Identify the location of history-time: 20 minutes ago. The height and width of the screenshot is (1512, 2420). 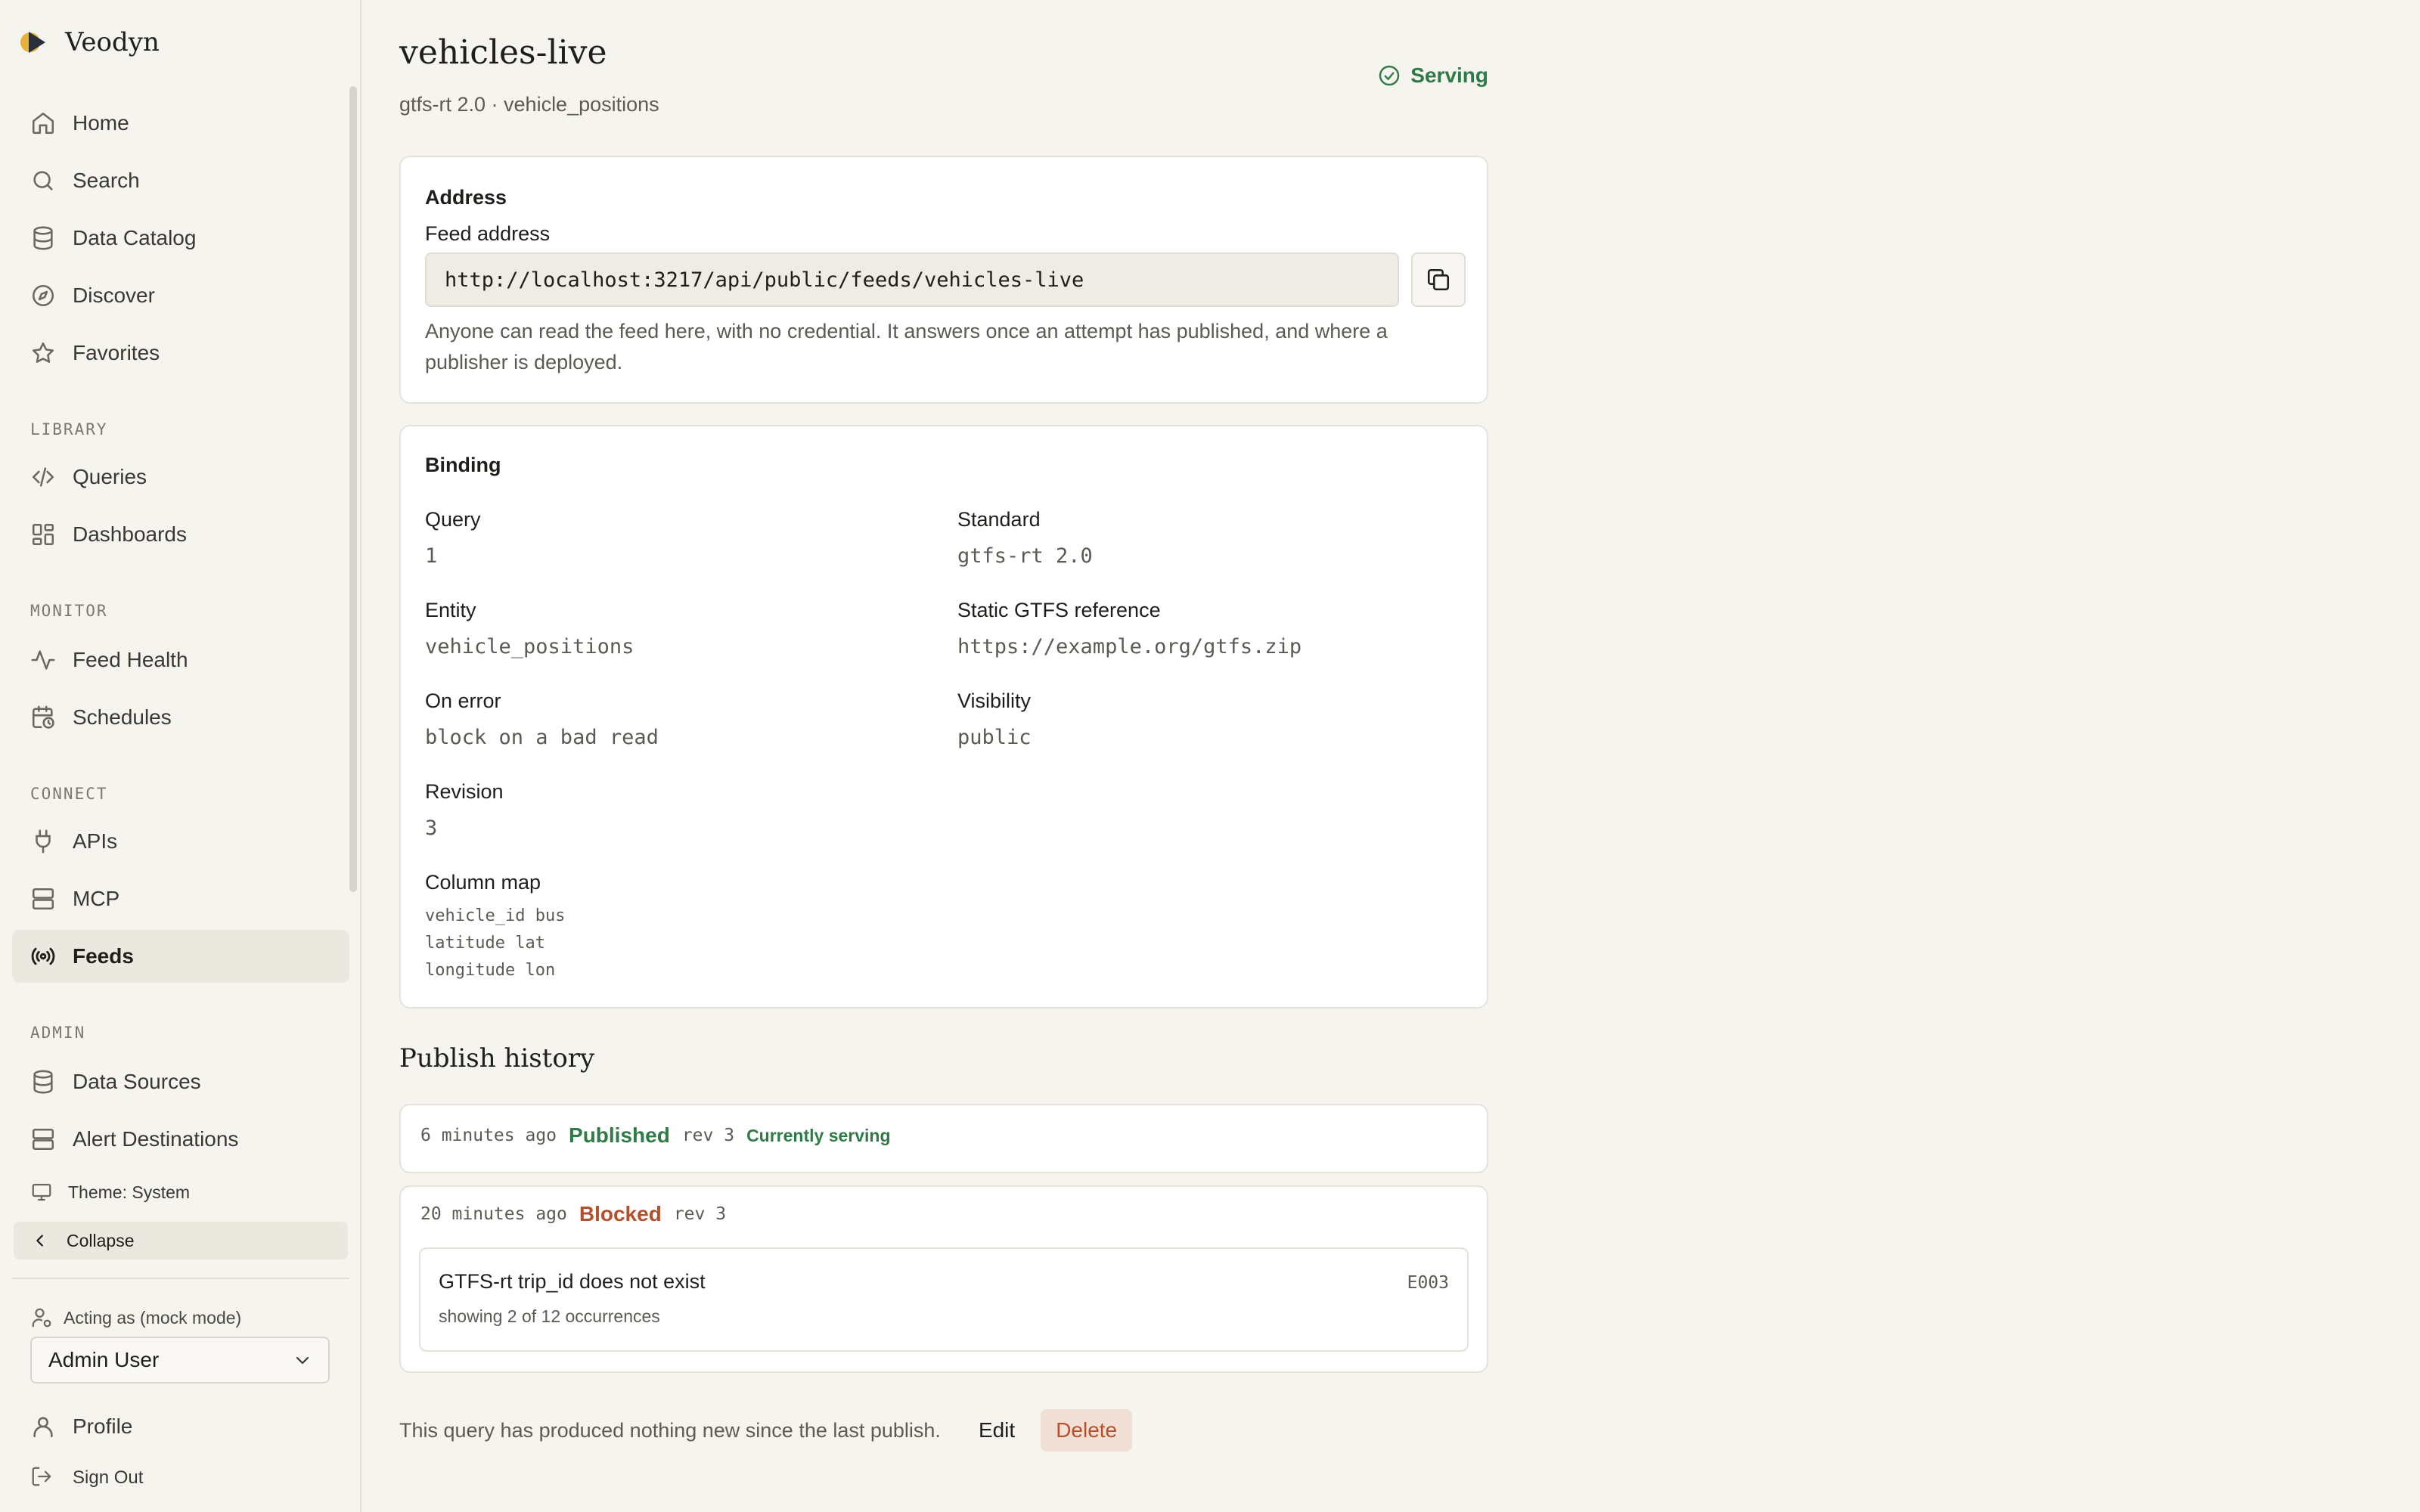
(493, 1214).